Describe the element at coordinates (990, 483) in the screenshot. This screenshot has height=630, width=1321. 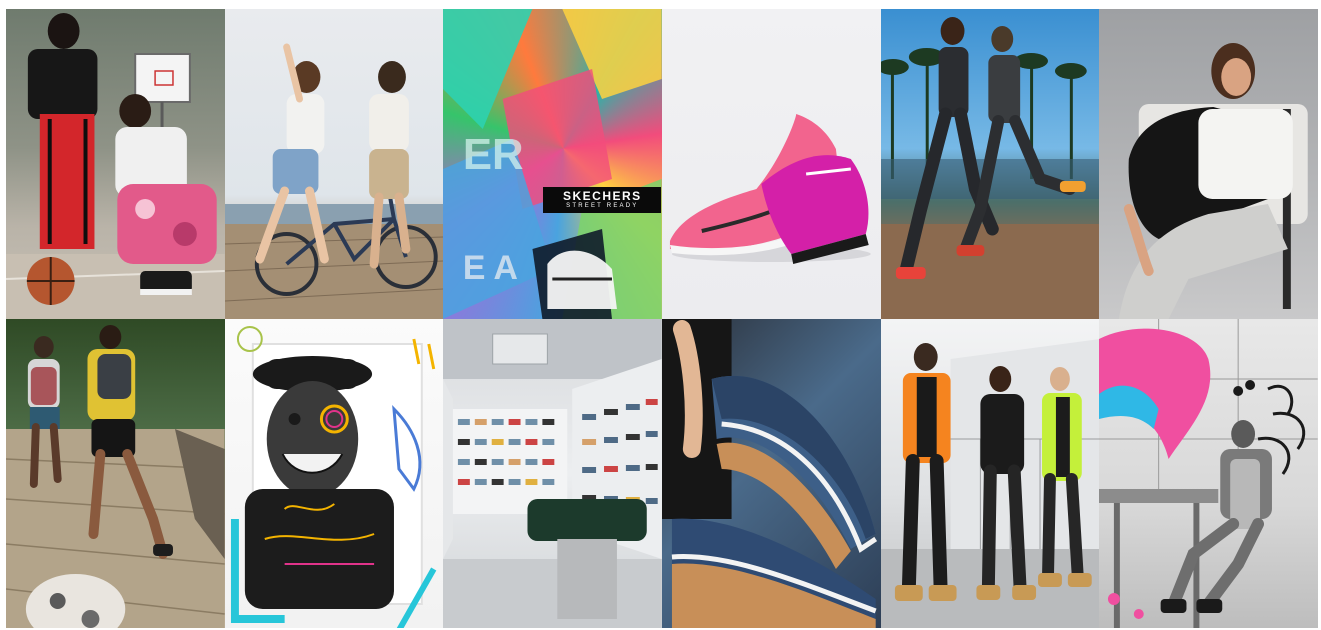
I see `workwear-scene` at that location.